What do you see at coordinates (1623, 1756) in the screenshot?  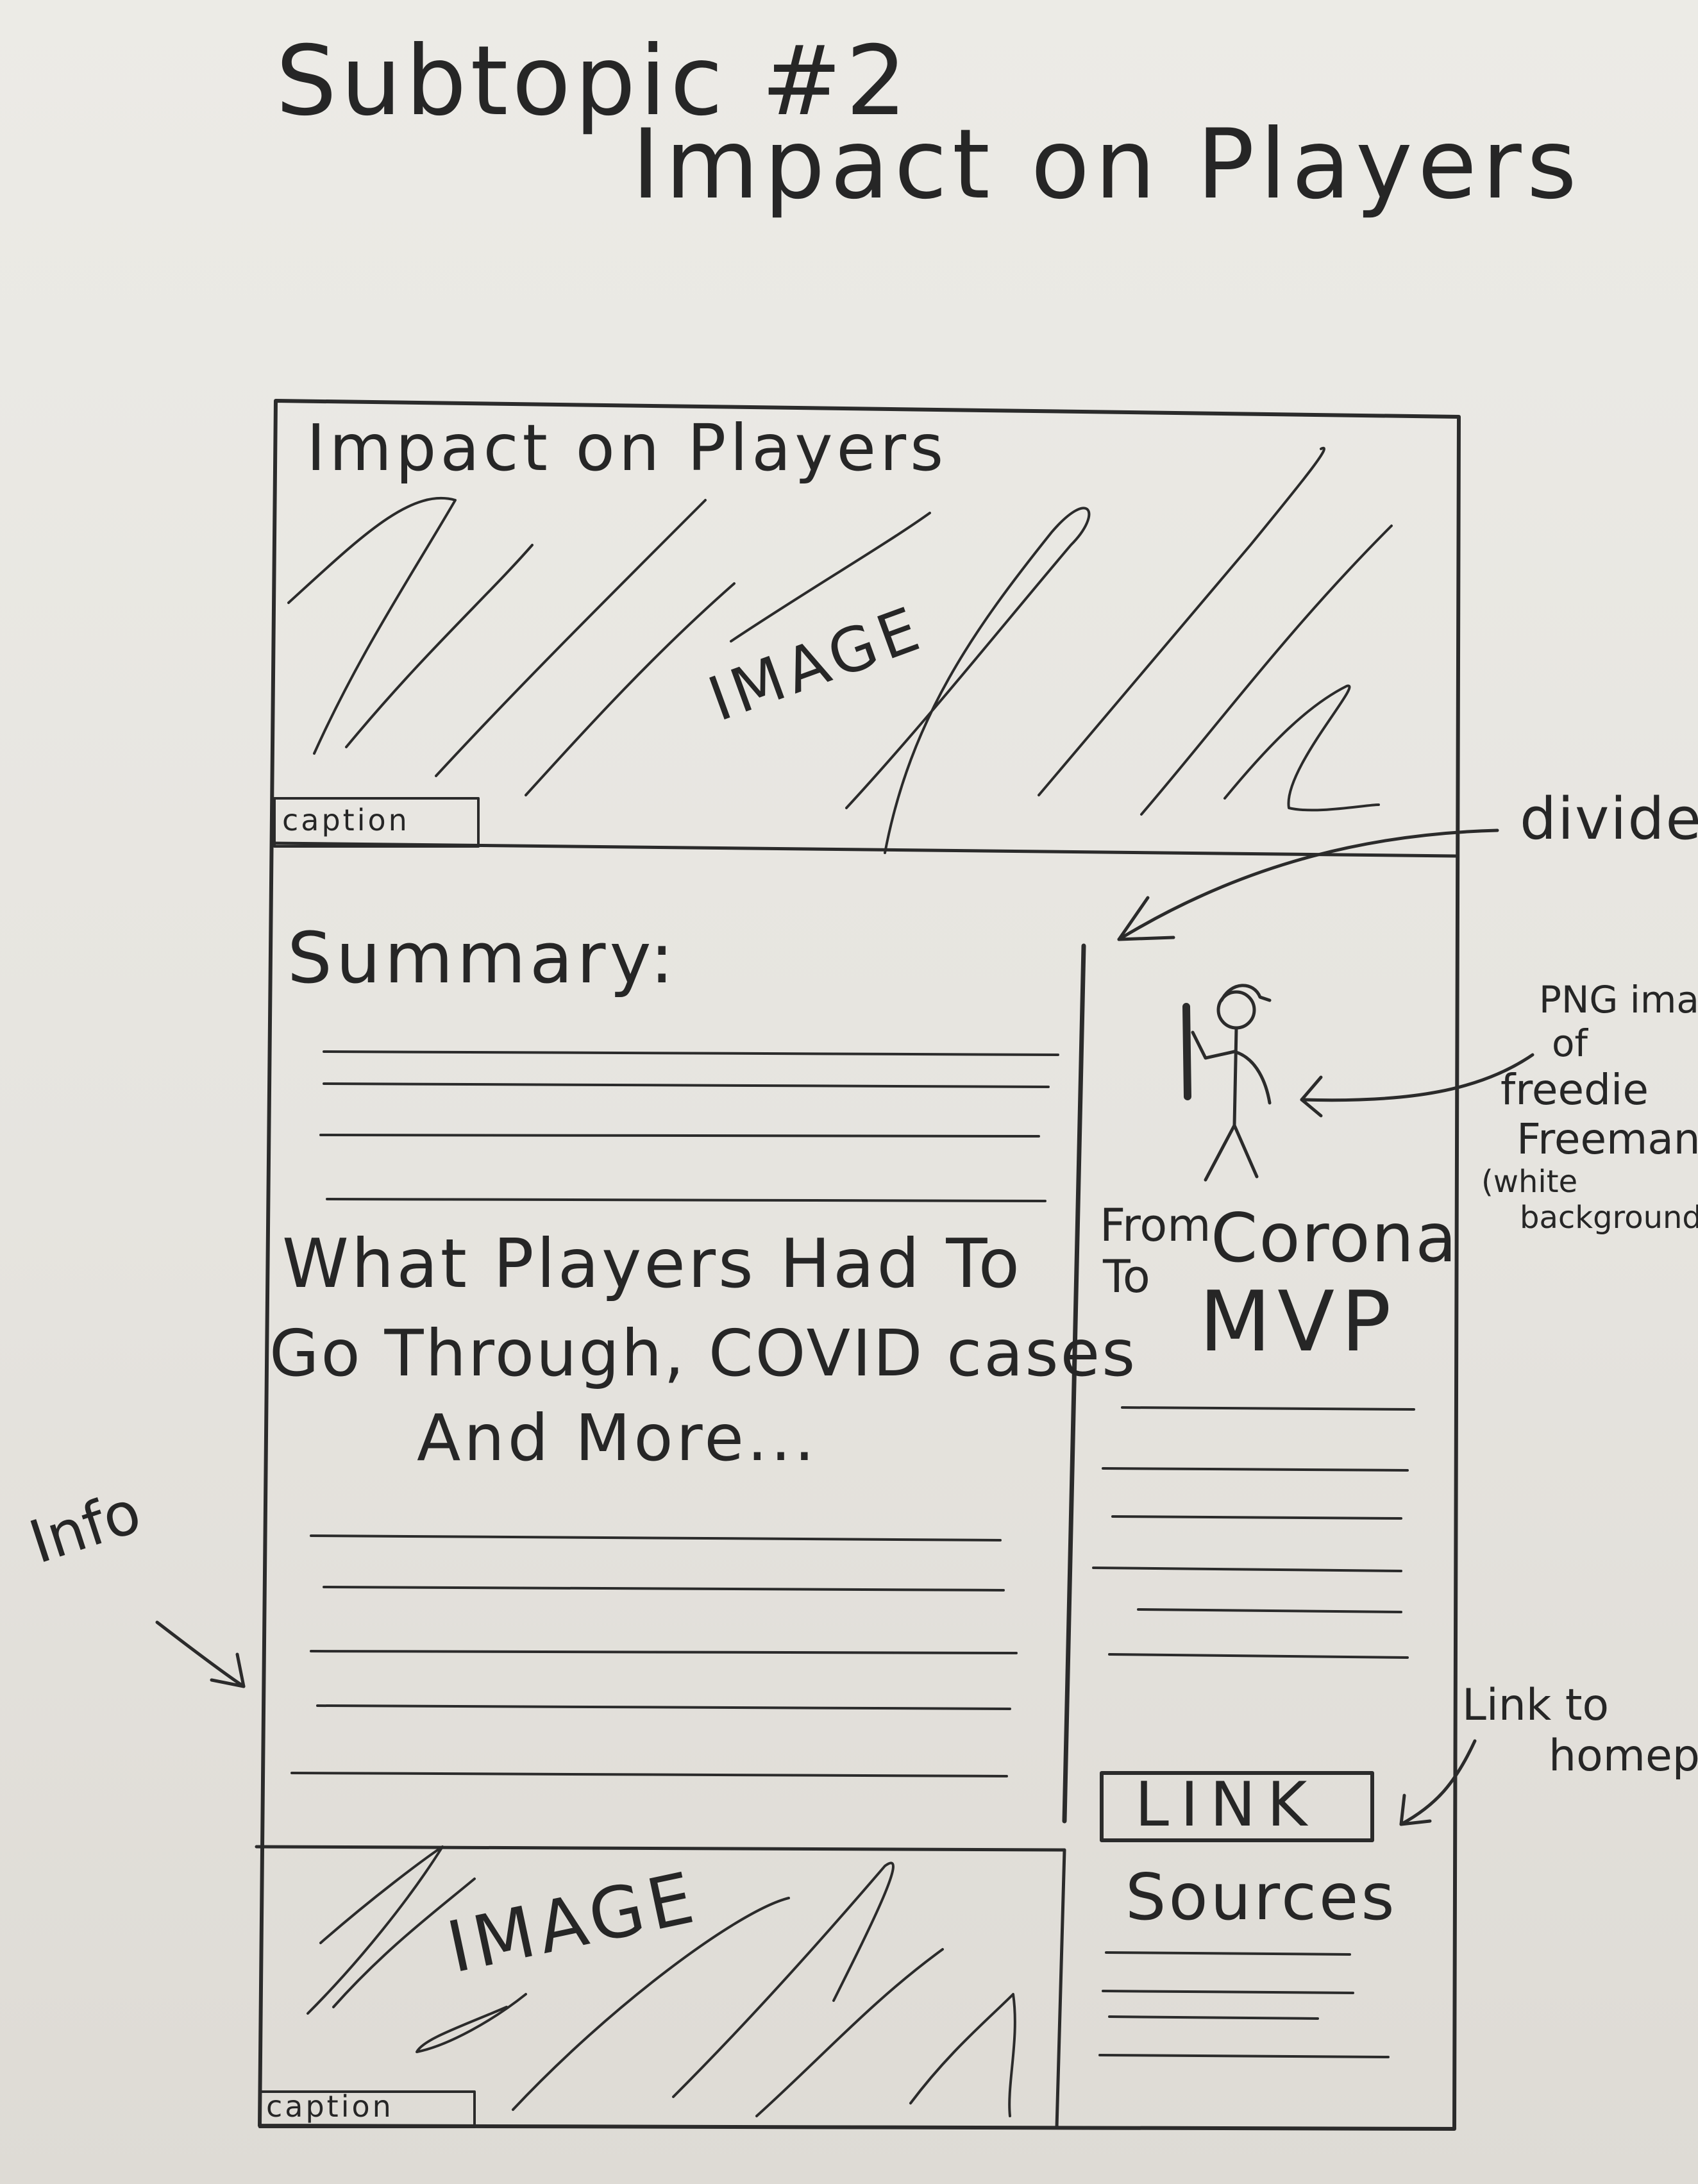 I see `link-note-line-2: homepage` at bounding box center [1623, 1756].